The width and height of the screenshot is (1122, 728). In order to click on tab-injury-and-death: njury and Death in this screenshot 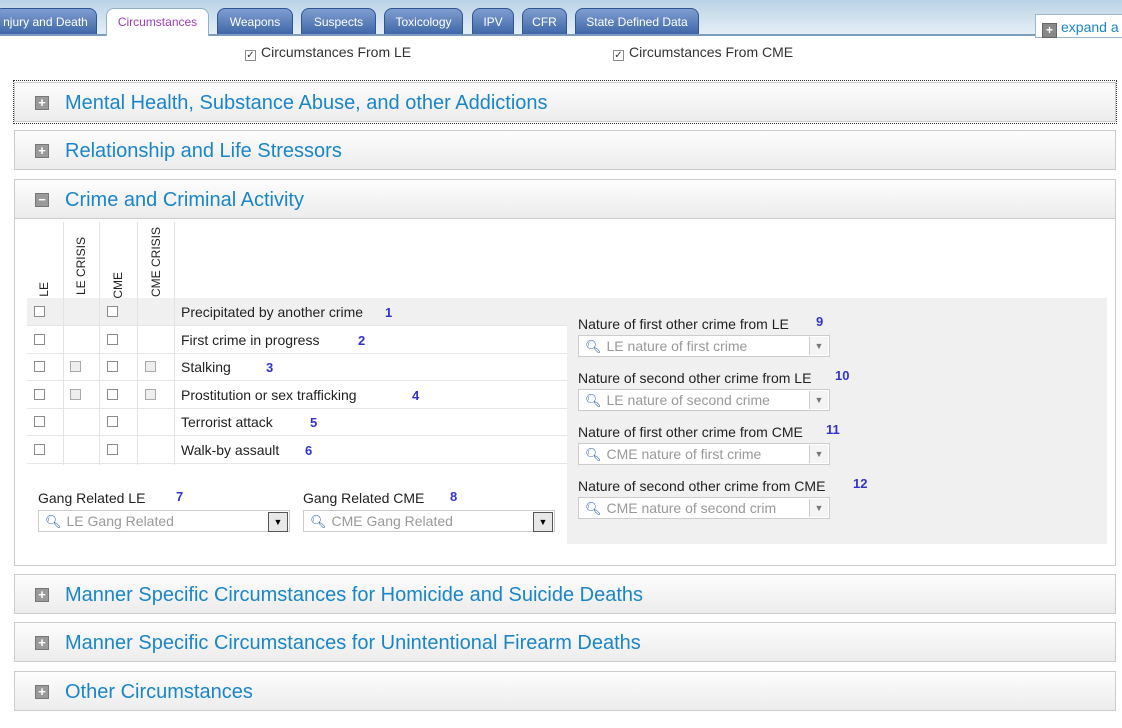, I will do `click(48, 21)`.